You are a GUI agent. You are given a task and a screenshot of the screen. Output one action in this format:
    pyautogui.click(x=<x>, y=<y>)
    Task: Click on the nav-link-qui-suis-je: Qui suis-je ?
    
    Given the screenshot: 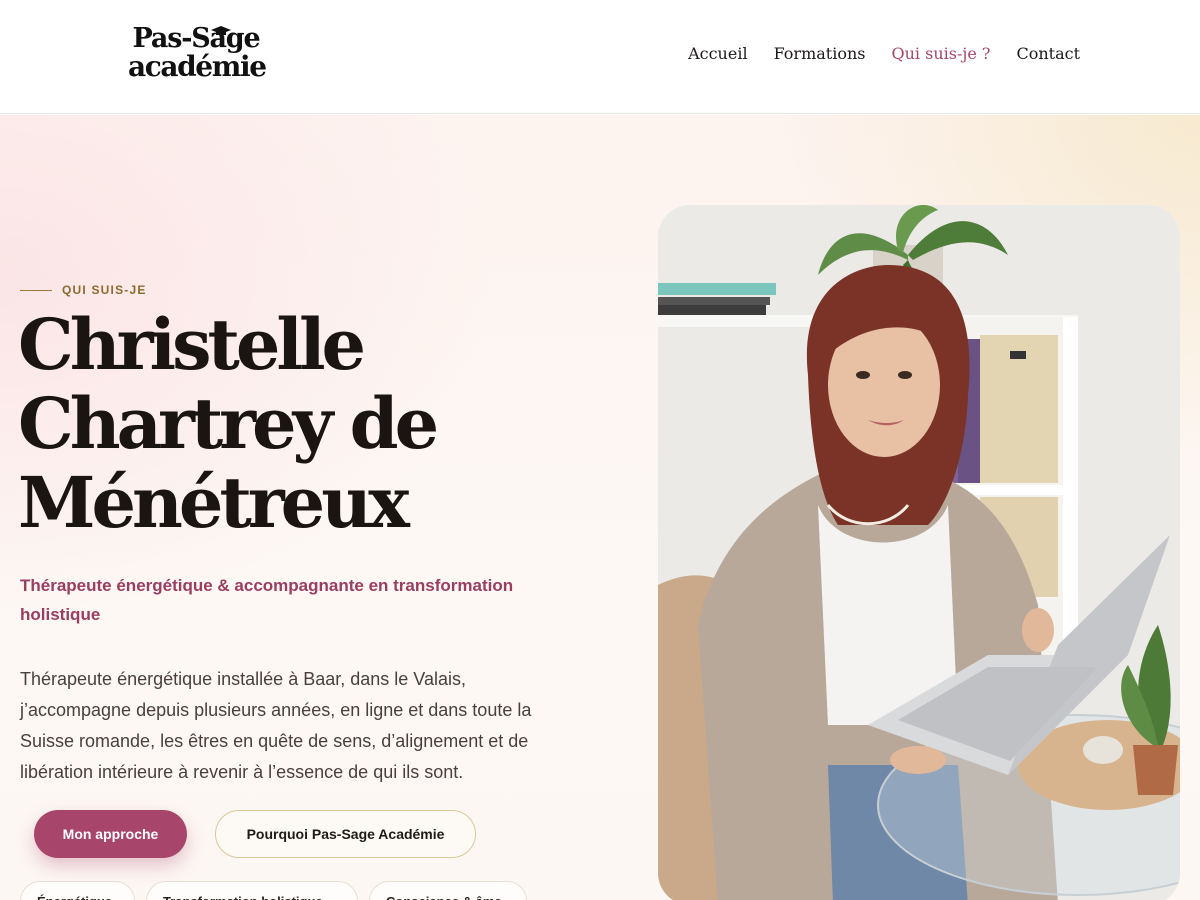 What is the action you would take?
    pyautogui.click(x=940, y=53)
    